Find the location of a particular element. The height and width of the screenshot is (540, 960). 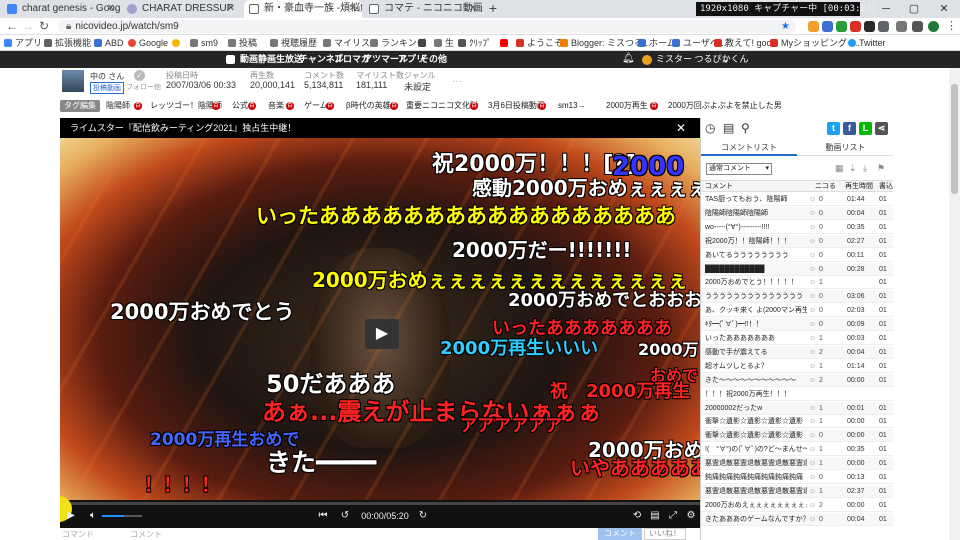

twitter-share-icon: t is located at coordinates (833, 128).